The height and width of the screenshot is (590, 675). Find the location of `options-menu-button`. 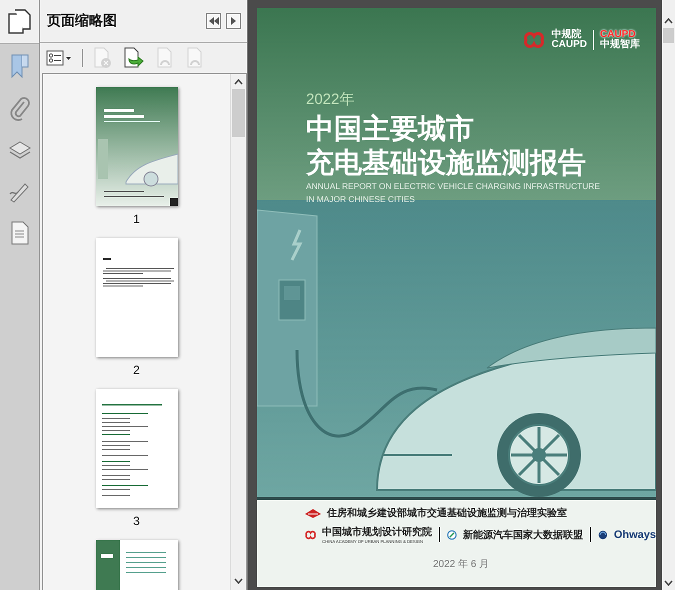

options-menu-button is located at coordinates (59, 58).